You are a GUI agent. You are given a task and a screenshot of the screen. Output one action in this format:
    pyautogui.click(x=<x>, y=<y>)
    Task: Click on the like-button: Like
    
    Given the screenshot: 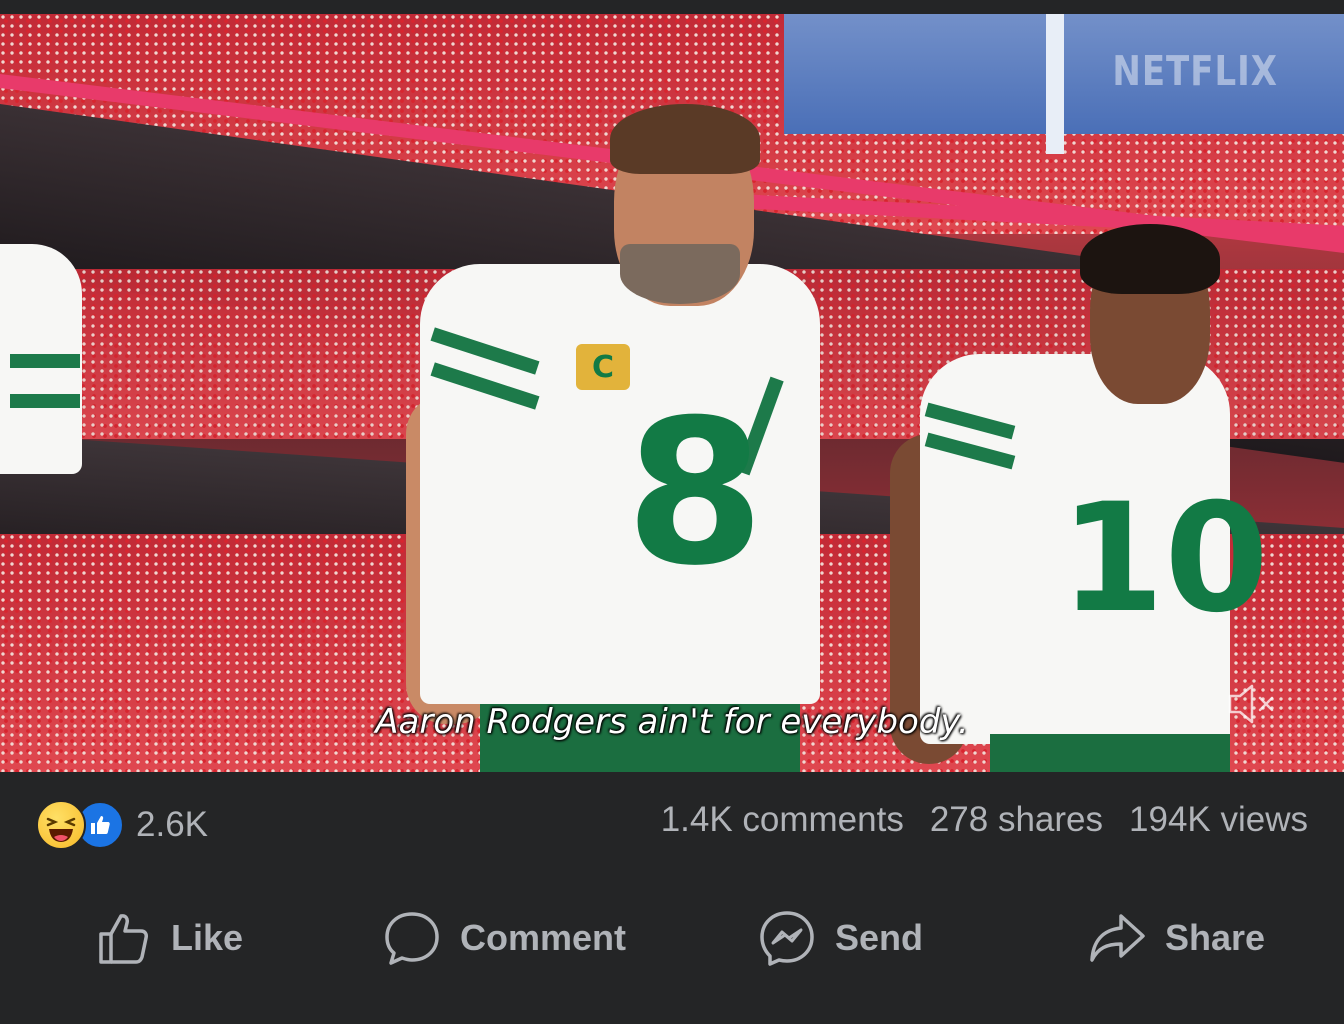 What is the action you would take?
    pyautogui.click(x=168, y=938)
    